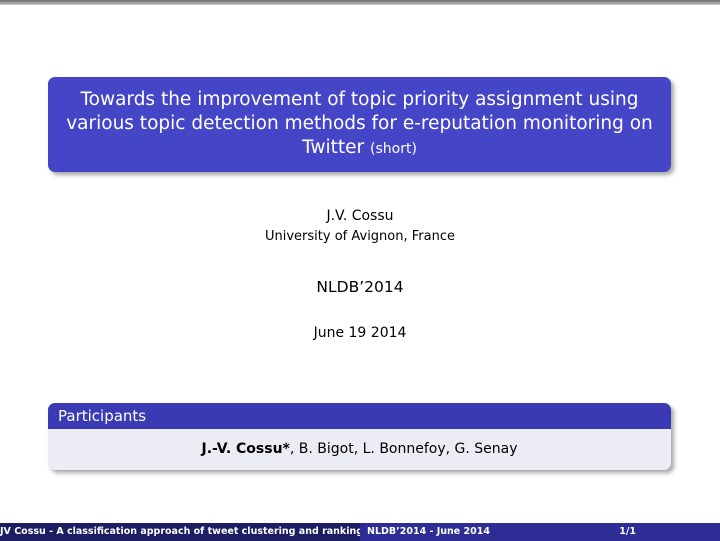 The image size is (720, 541). Describe the element at coordinates (360, 216) in the screenshot. I see `author-name: J.V. Cossu` at that location.